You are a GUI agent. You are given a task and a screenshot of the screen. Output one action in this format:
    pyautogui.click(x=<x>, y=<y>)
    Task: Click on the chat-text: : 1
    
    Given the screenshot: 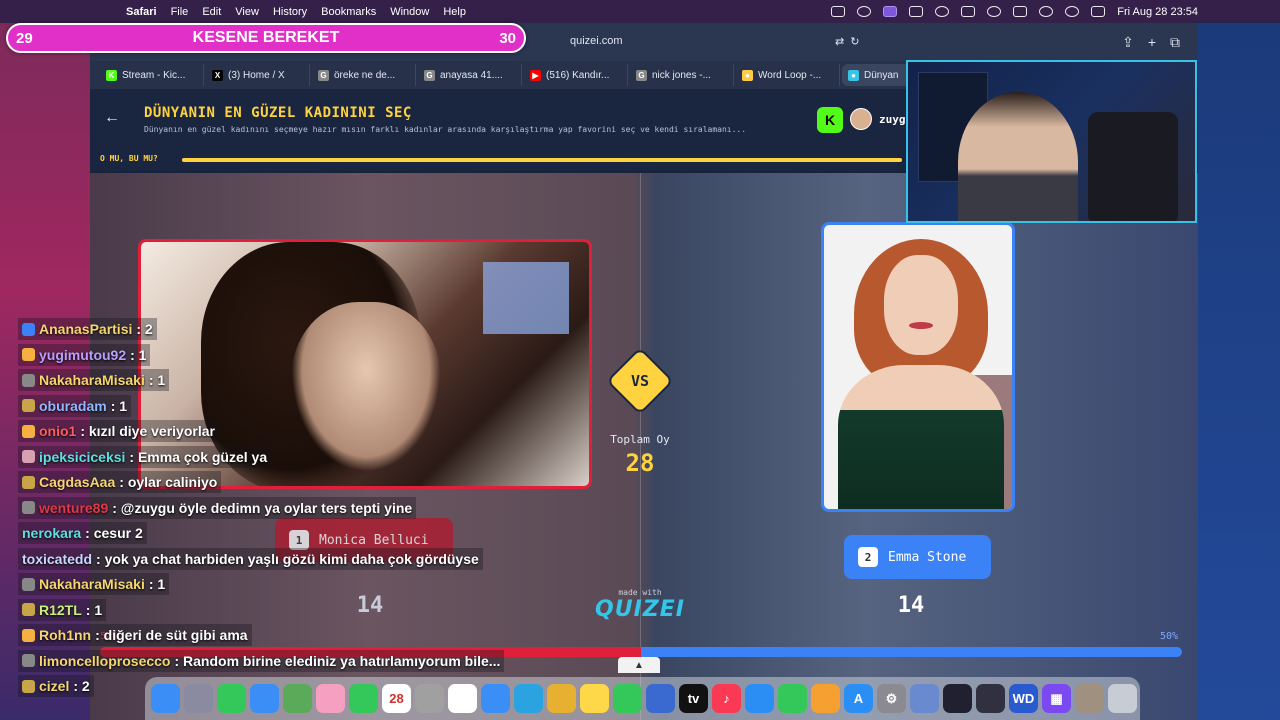 What is the action you would take?
    pyautogui.click(x=157, y=584)
    